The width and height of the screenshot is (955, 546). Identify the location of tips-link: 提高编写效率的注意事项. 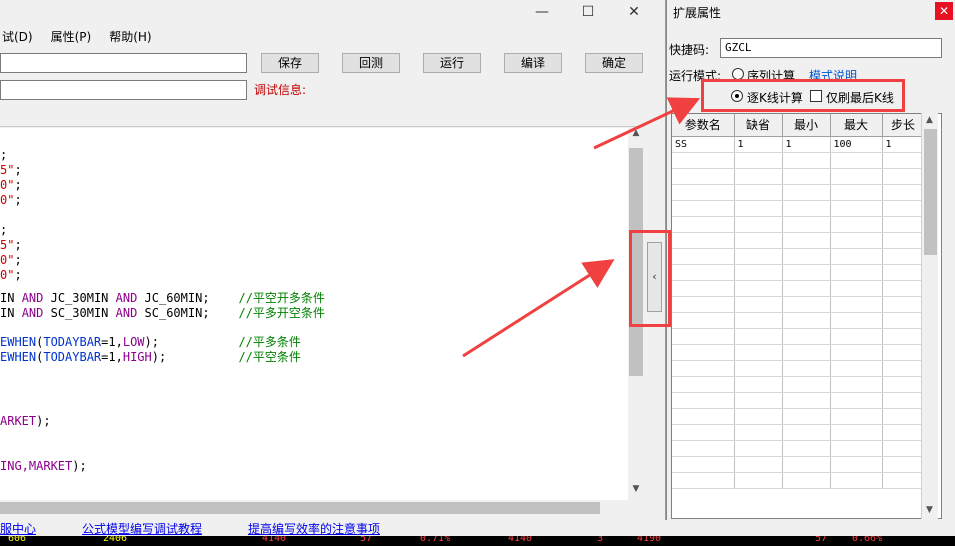
(314, 528).